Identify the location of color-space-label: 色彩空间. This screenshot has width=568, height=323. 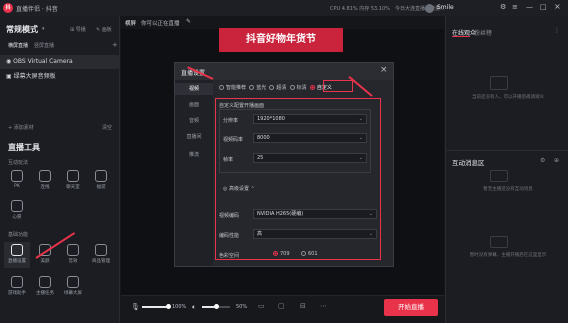
(229, 256).